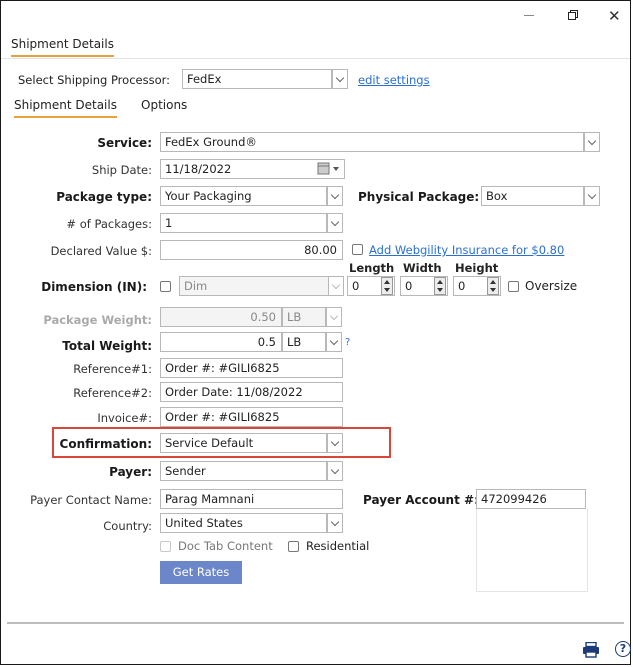 The image size is (633, 667). Describe the element at coordinates (372, 142) in the screenshot. I see `service-select: FedEx Ground®` at that location.